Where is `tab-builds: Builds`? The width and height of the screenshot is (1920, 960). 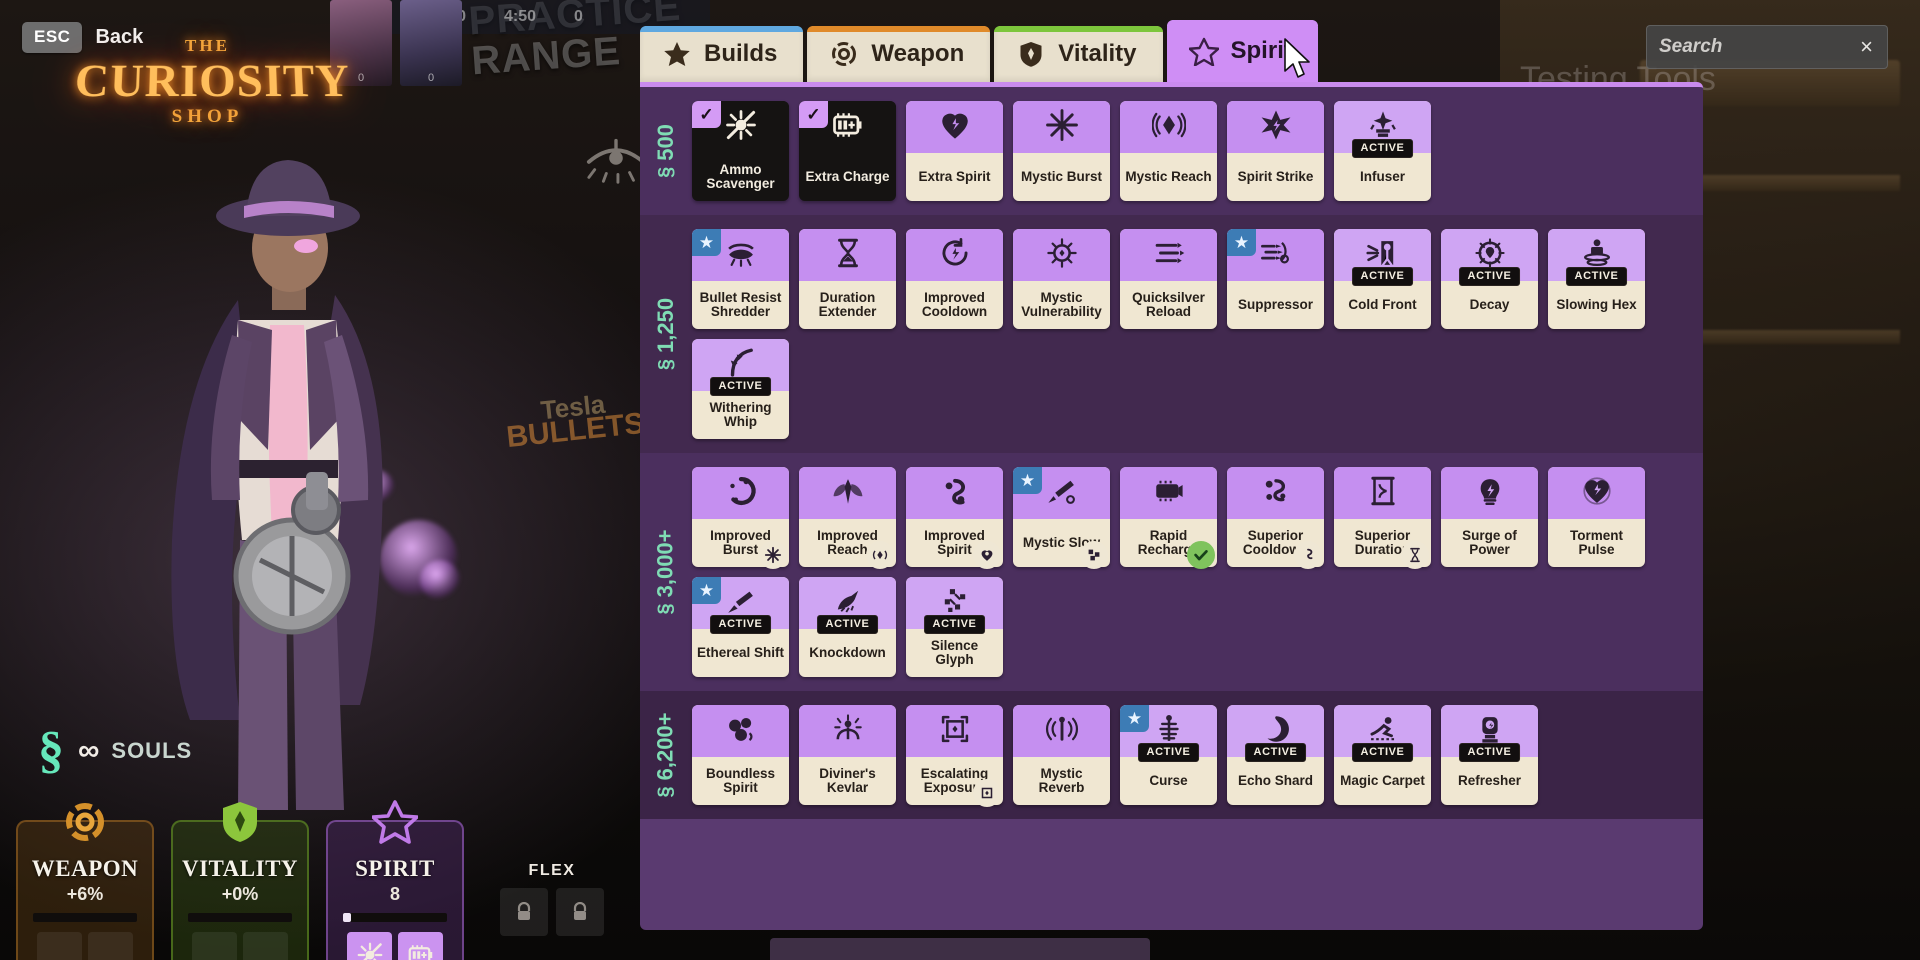
tab-builds: Builds is located at coordinates (722, 54).